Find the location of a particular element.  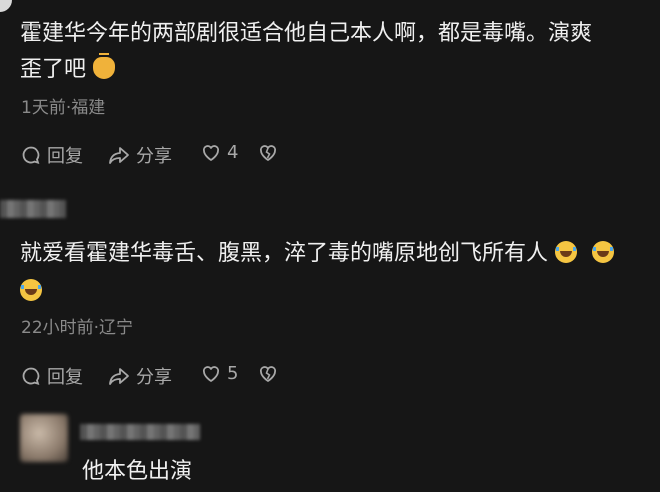

like-count: 4 is located at coordinates (233, 152).